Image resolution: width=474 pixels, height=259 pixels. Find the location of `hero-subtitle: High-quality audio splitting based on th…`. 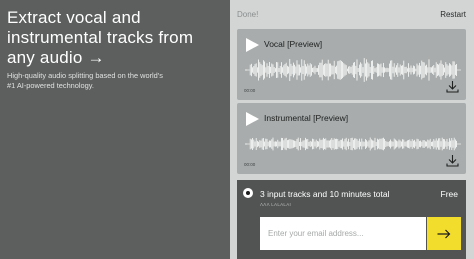

hero-subtitle: High-quality audio splitting based on th… is located at coordinates (85, 80).